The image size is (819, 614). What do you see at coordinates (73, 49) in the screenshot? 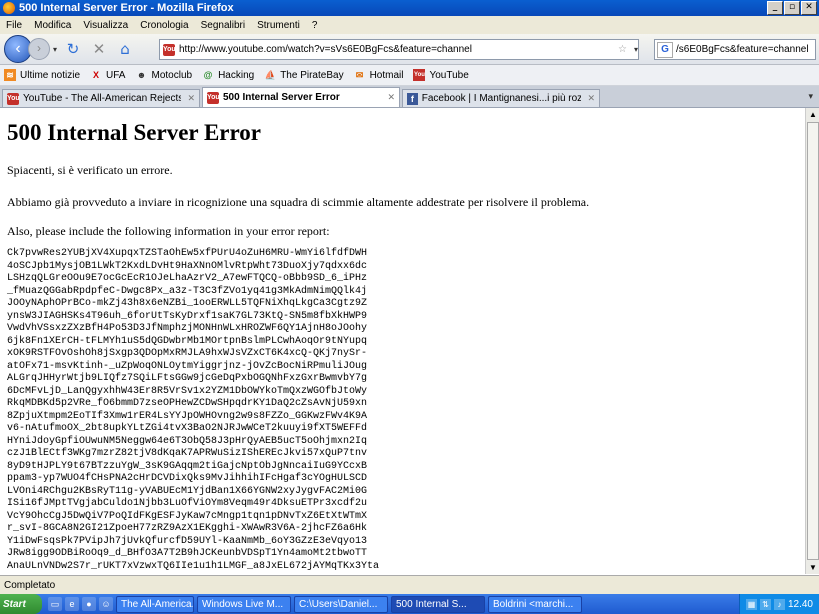
I see `reload-icon: ↻` at bounding box center [73, 49].